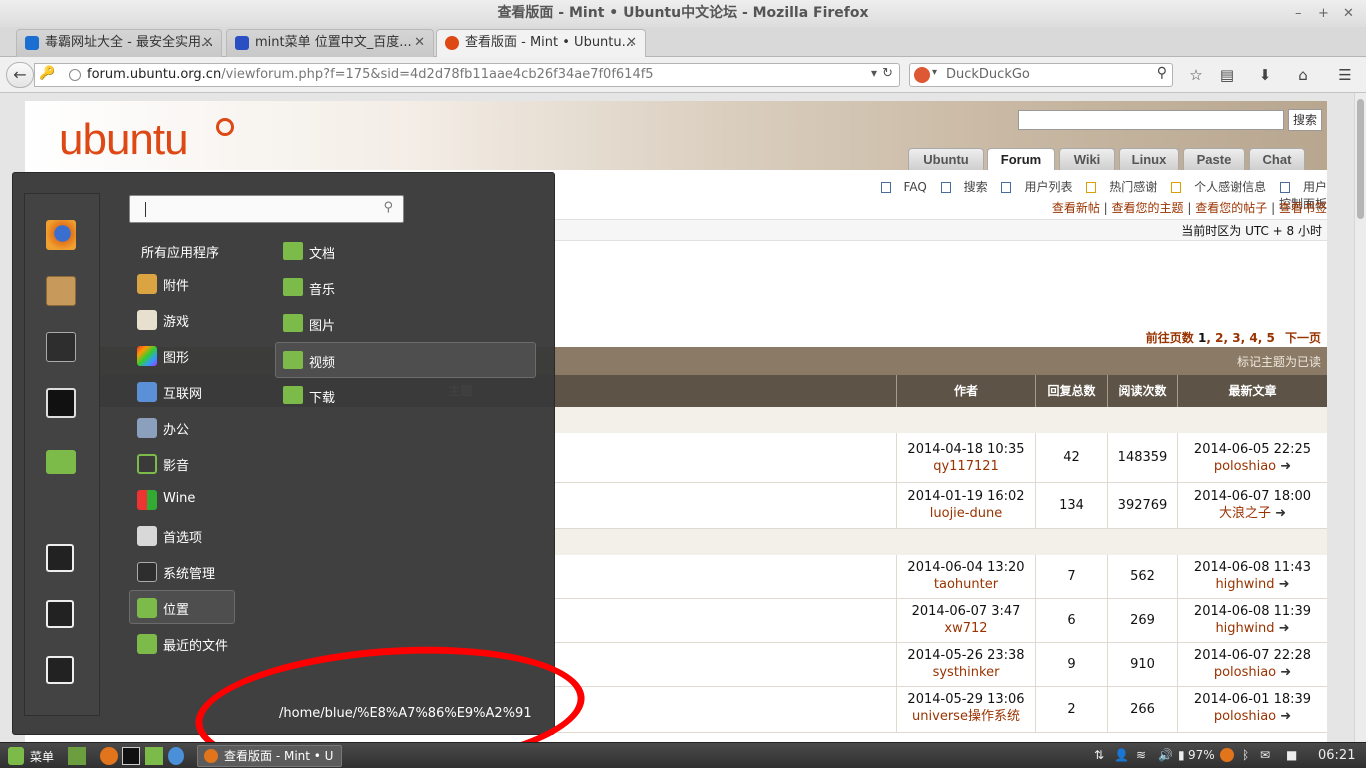  What do you see at coordinates (183, 428) in the screenshot?
I see `category-office: 办公` at bounding box center [183, 428].